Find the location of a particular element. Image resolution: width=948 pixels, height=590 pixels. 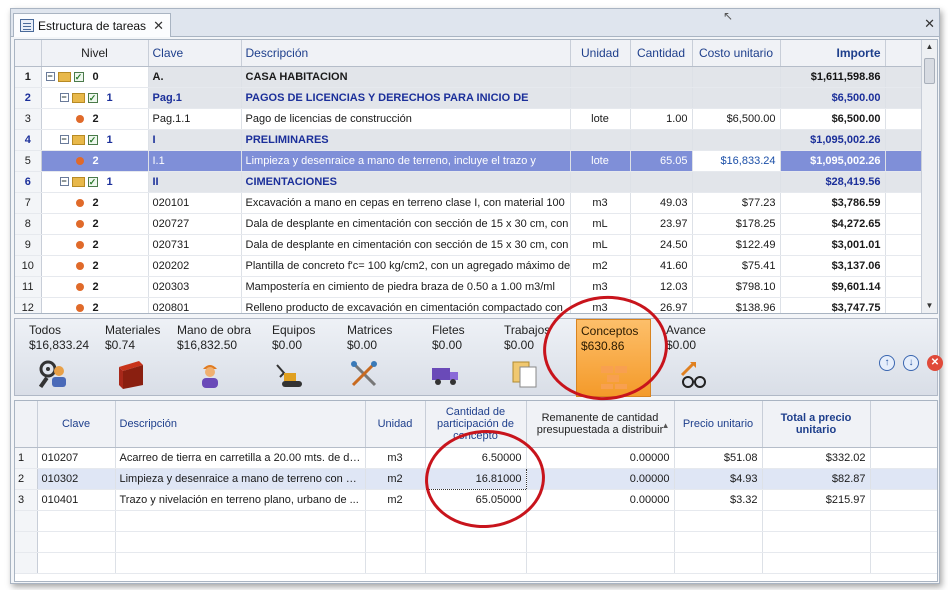

cantidad-cell: 24.50 is located at coordinates (661, 245).